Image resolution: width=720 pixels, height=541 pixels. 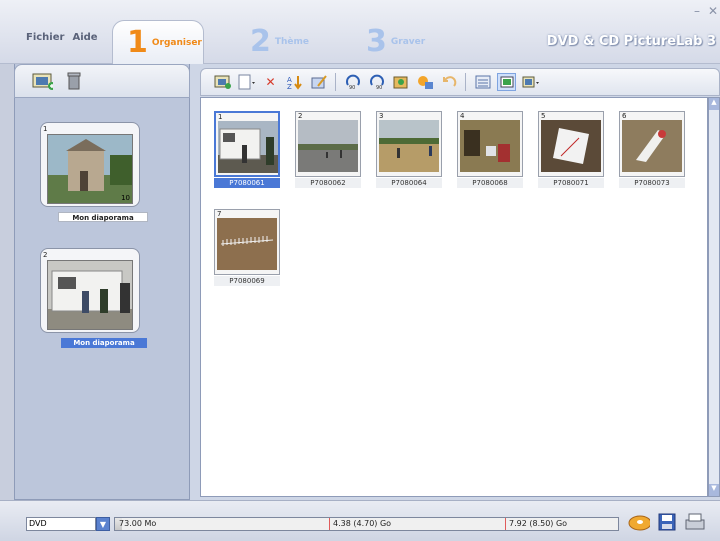 I want to click on menu-help: Aide, so click(x=84, y=37).